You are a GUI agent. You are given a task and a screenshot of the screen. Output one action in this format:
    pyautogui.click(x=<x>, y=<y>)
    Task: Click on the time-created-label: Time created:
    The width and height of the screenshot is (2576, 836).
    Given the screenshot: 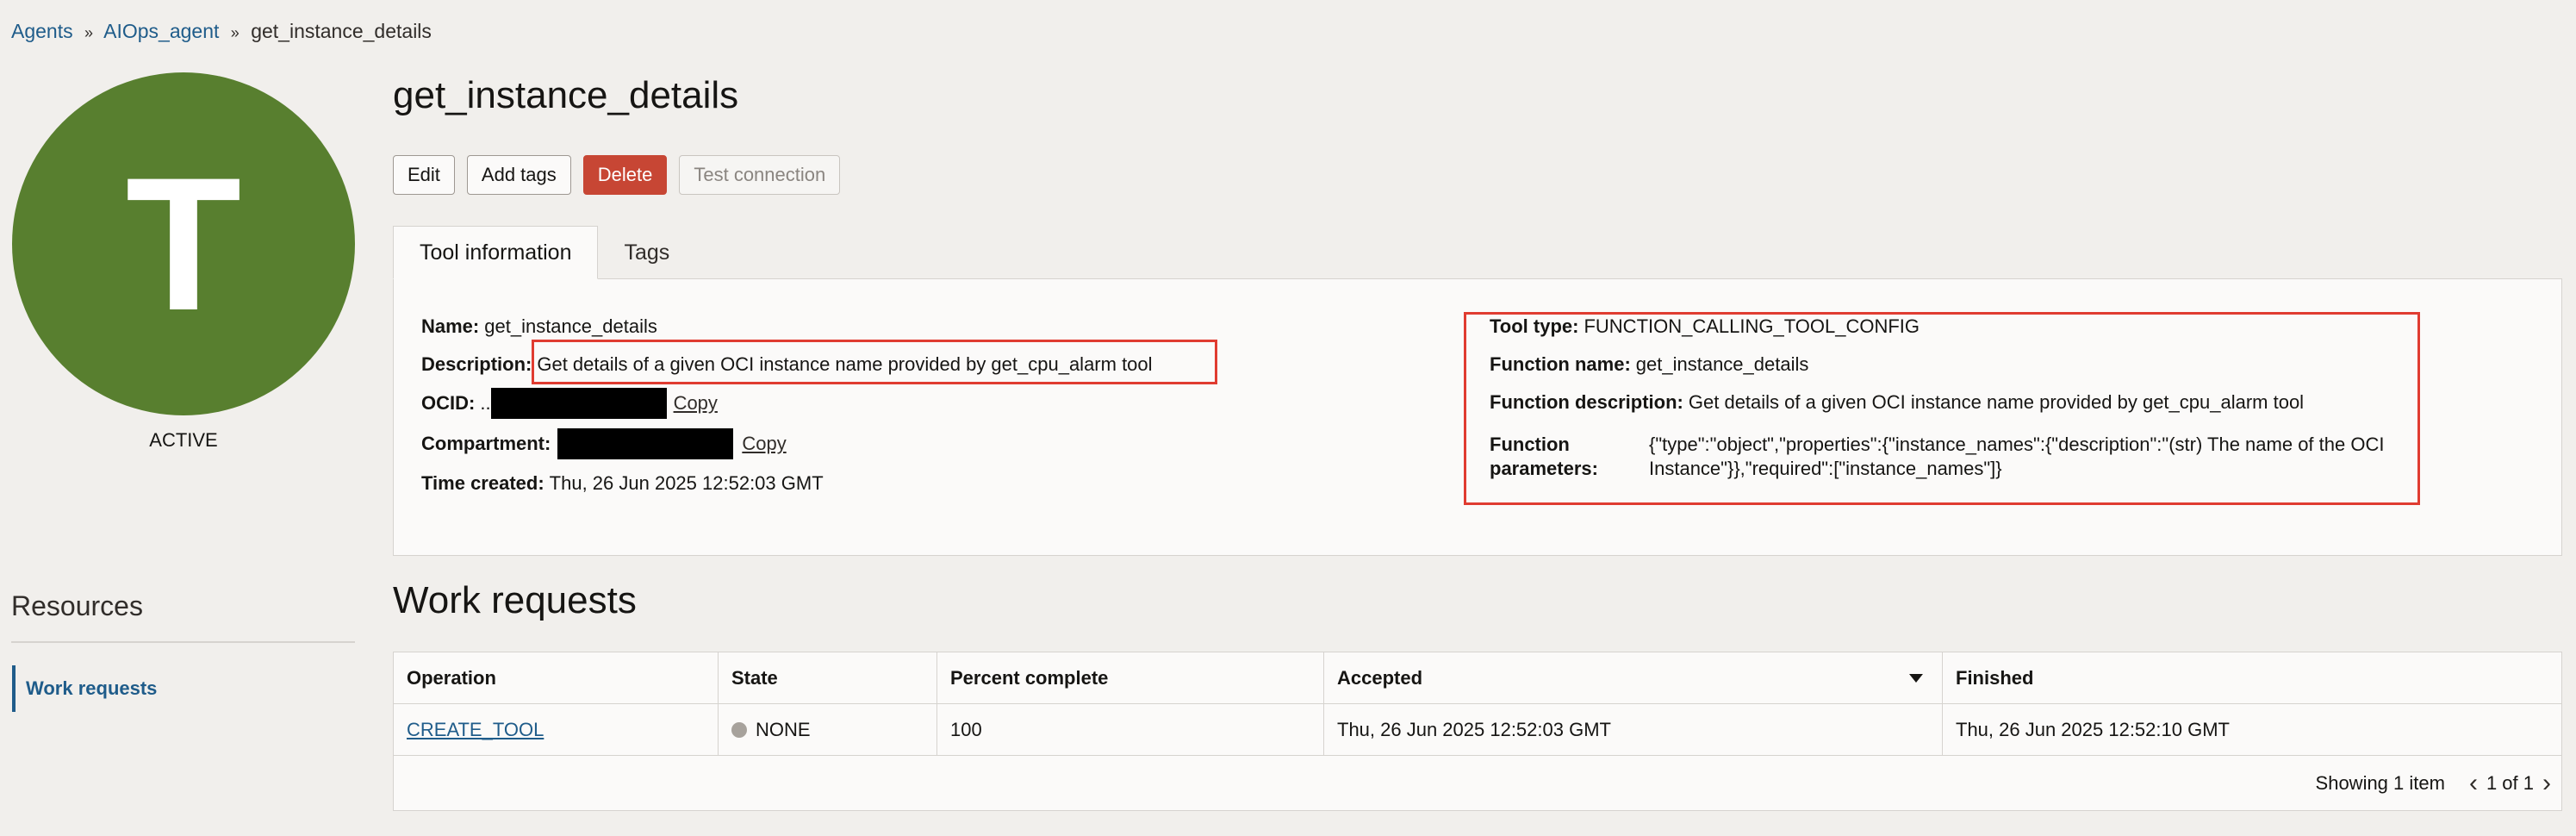 What is the action you would take?
    pyautogui.click(x=483, y=483)
    